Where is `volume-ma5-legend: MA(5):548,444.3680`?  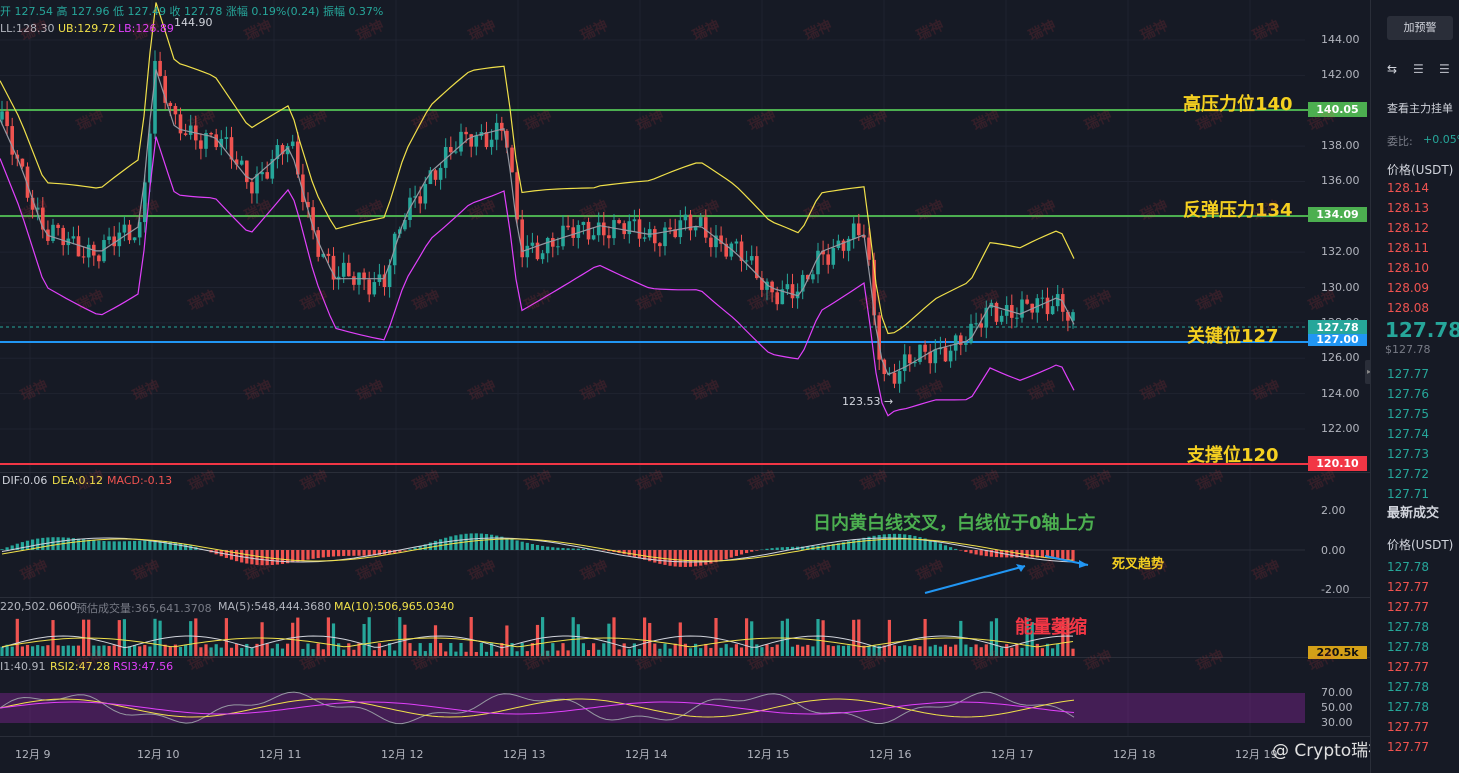 volume-ma5-legend: MA(5):548,444.3680 is located at coordinates (275, 606).